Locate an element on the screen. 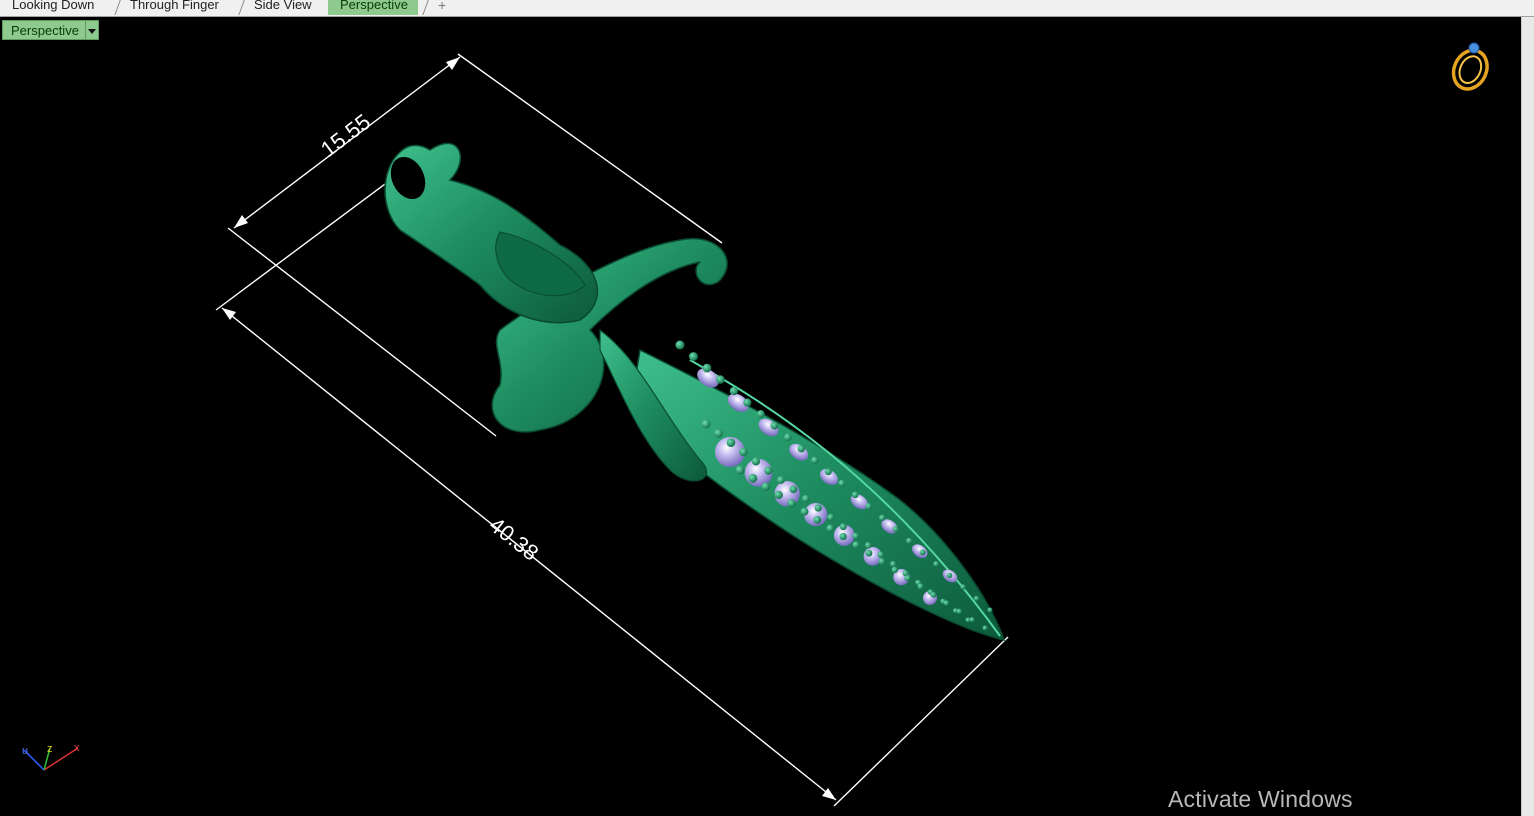 This screenshot has width=1534, height=816. view-selector: Perspective is located at coordinates (50, 30).